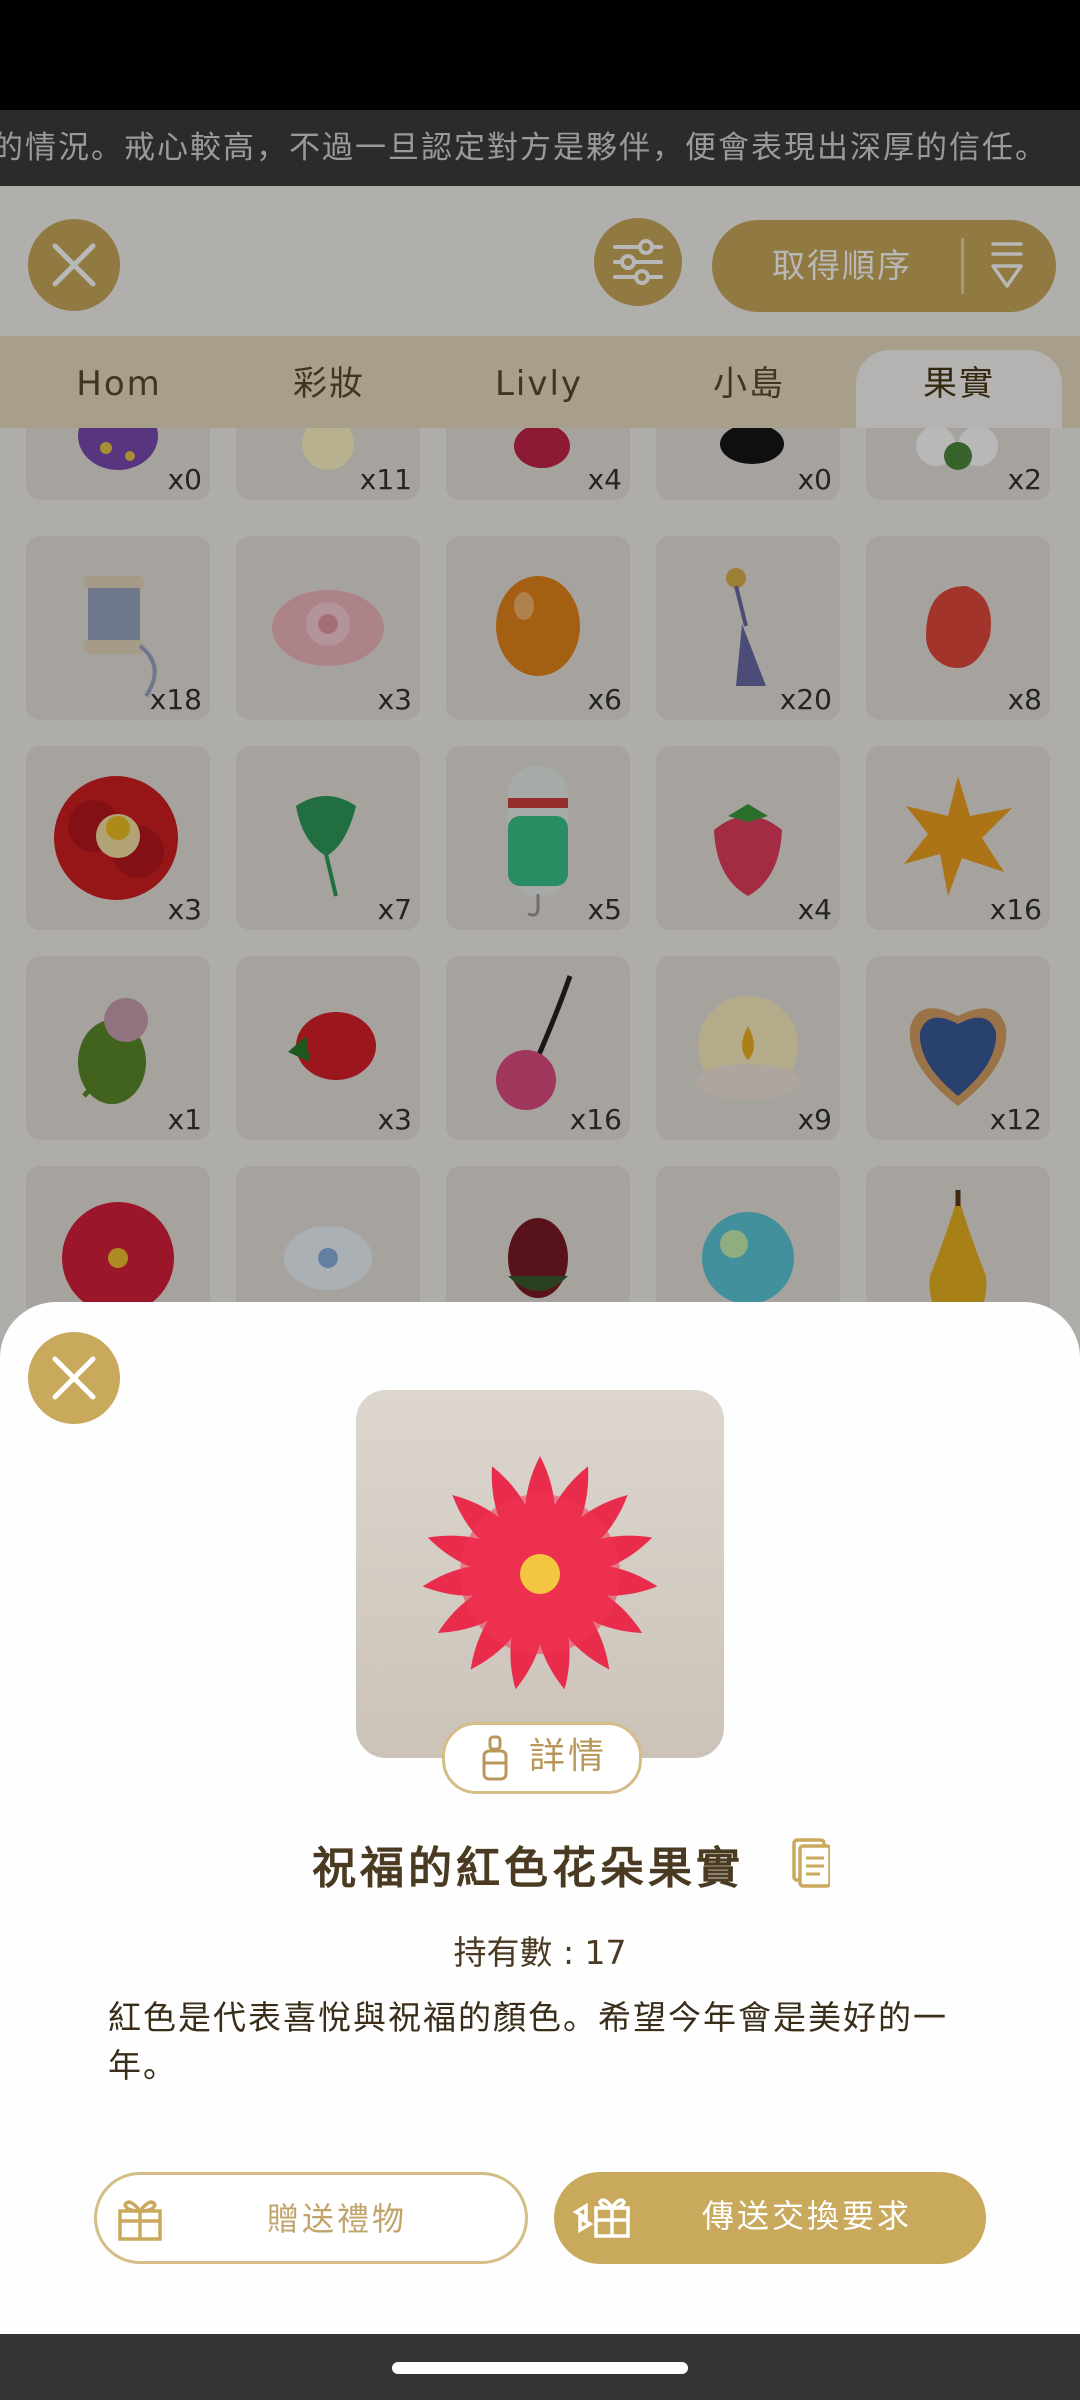 This screenshot has height=2400, width=1080. Describe the element at coordinates (748, 1048) in the screenshot. I see `grid-item: x9` at that location.